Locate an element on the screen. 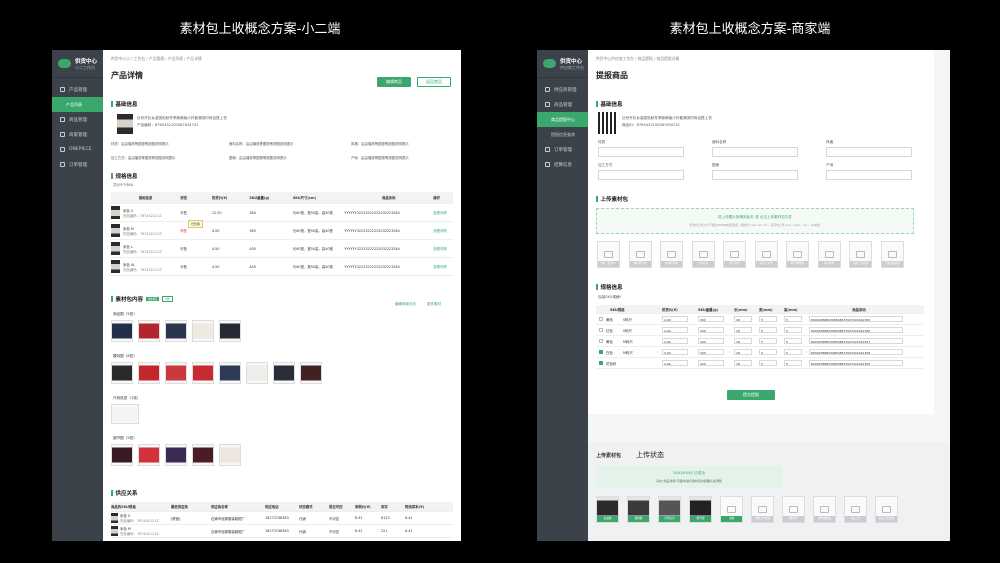 This screenshot has height=563, width=1000. status-tile: 商品上架视频 is located at coordinates (886, 509).